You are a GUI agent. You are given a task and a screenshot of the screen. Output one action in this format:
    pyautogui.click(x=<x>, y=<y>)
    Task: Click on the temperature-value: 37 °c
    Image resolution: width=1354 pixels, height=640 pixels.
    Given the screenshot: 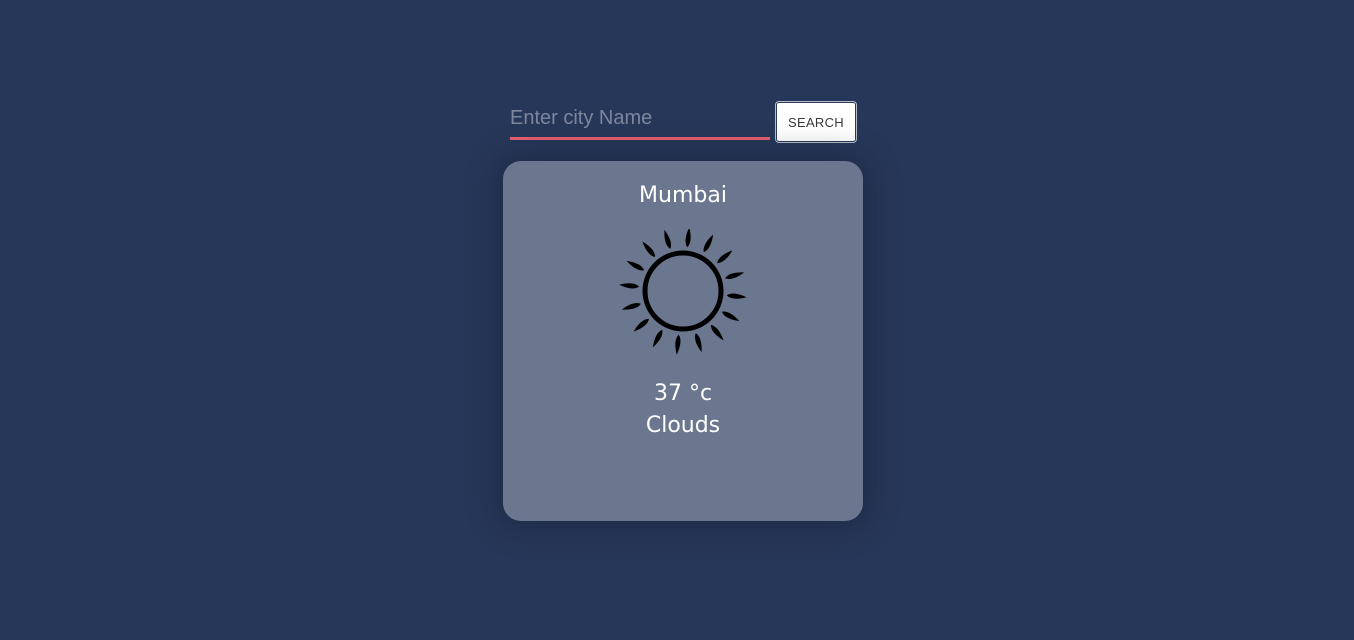 What is the action you would take?
    pyautogui.click(x=683, y=393)
    